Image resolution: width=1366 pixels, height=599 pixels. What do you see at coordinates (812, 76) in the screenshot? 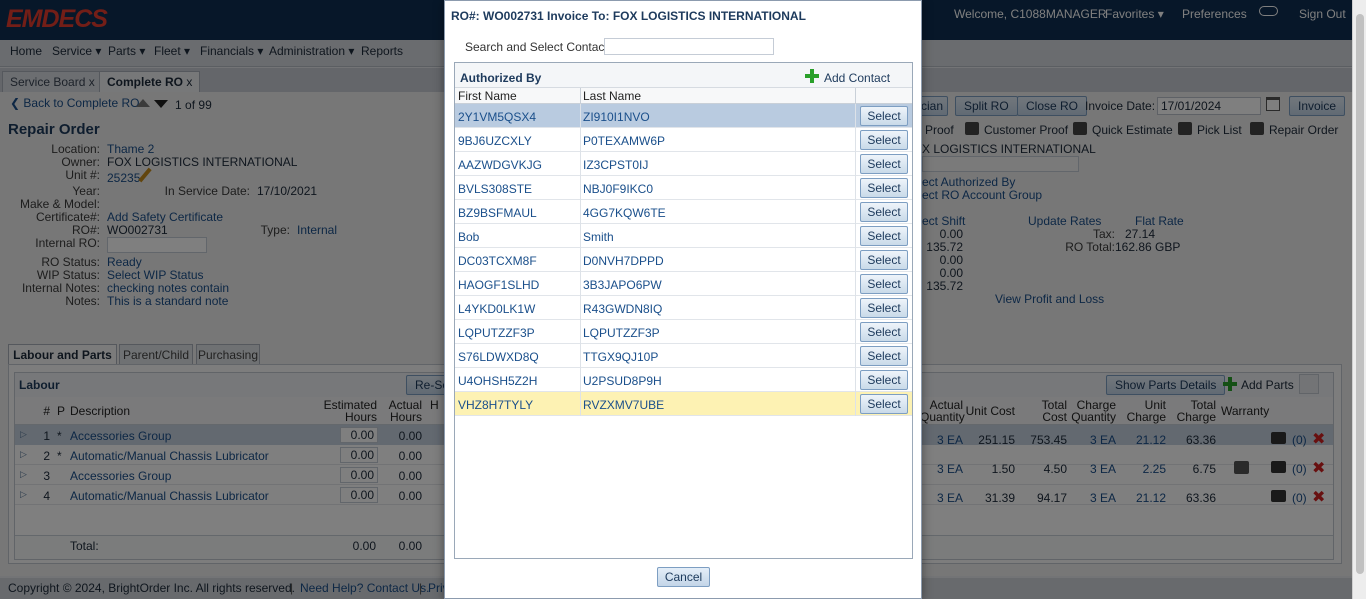
I see `add-icon` at bounding box center [812, 76].